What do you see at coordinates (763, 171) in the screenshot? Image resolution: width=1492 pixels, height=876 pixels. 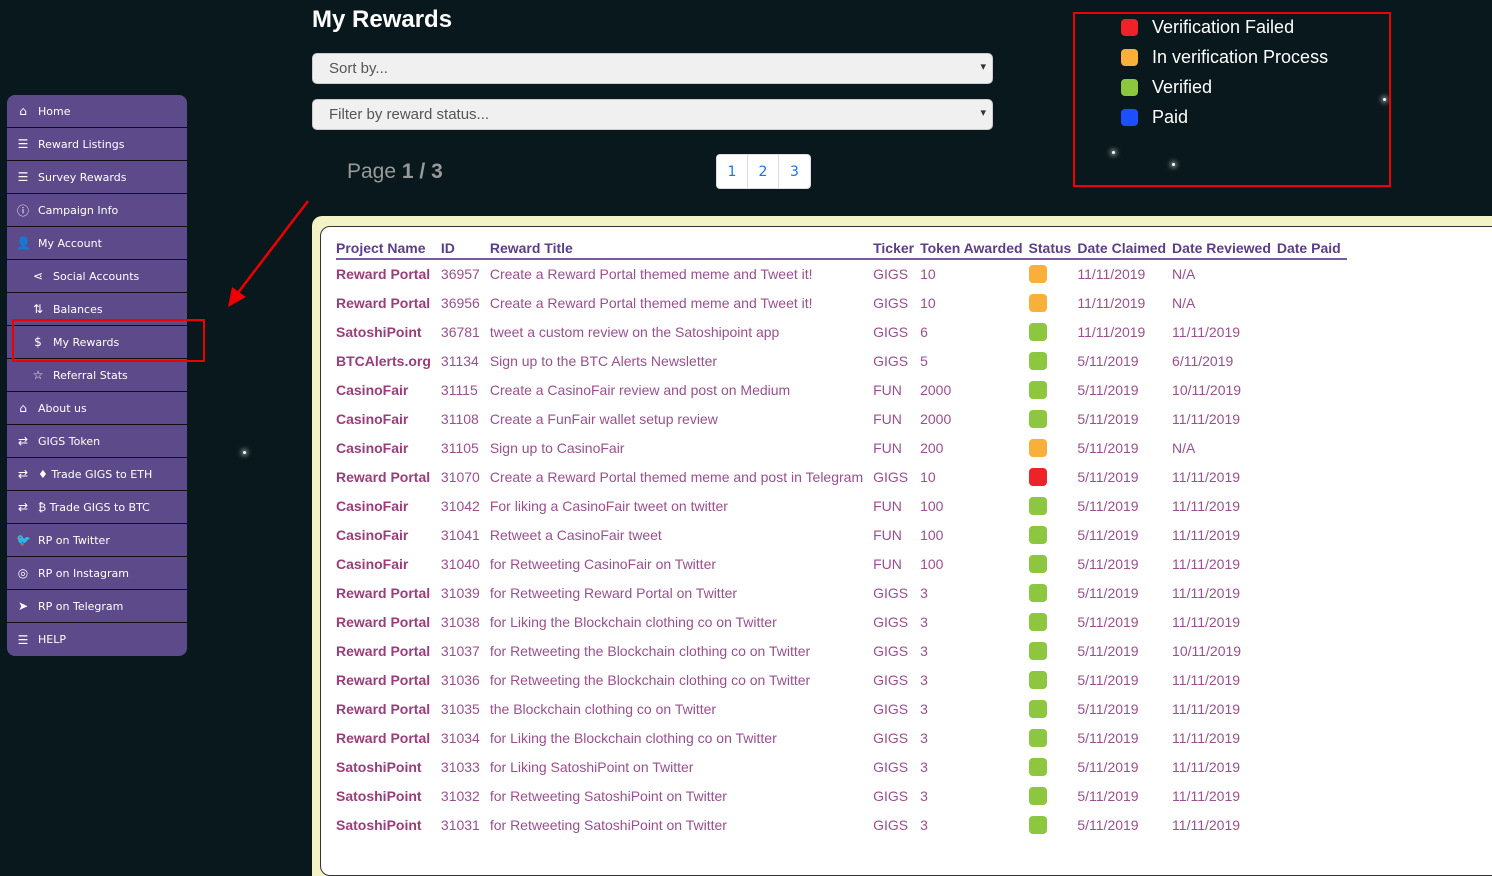 I see `page-button-2: 2` at bounding box center [763, 171].